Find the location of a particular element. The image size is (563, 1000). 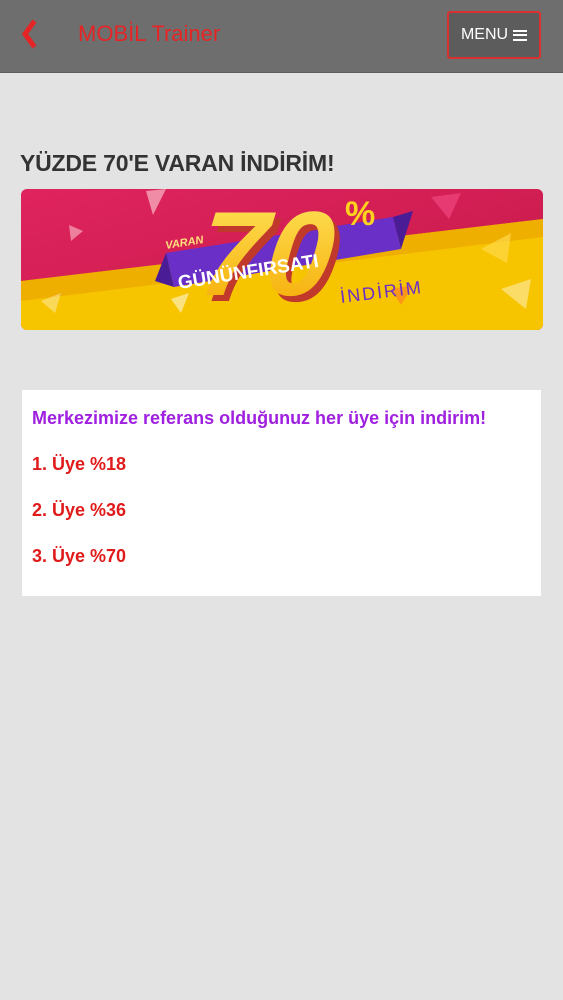

banner-percent: % is located at coordinates (360, 214).